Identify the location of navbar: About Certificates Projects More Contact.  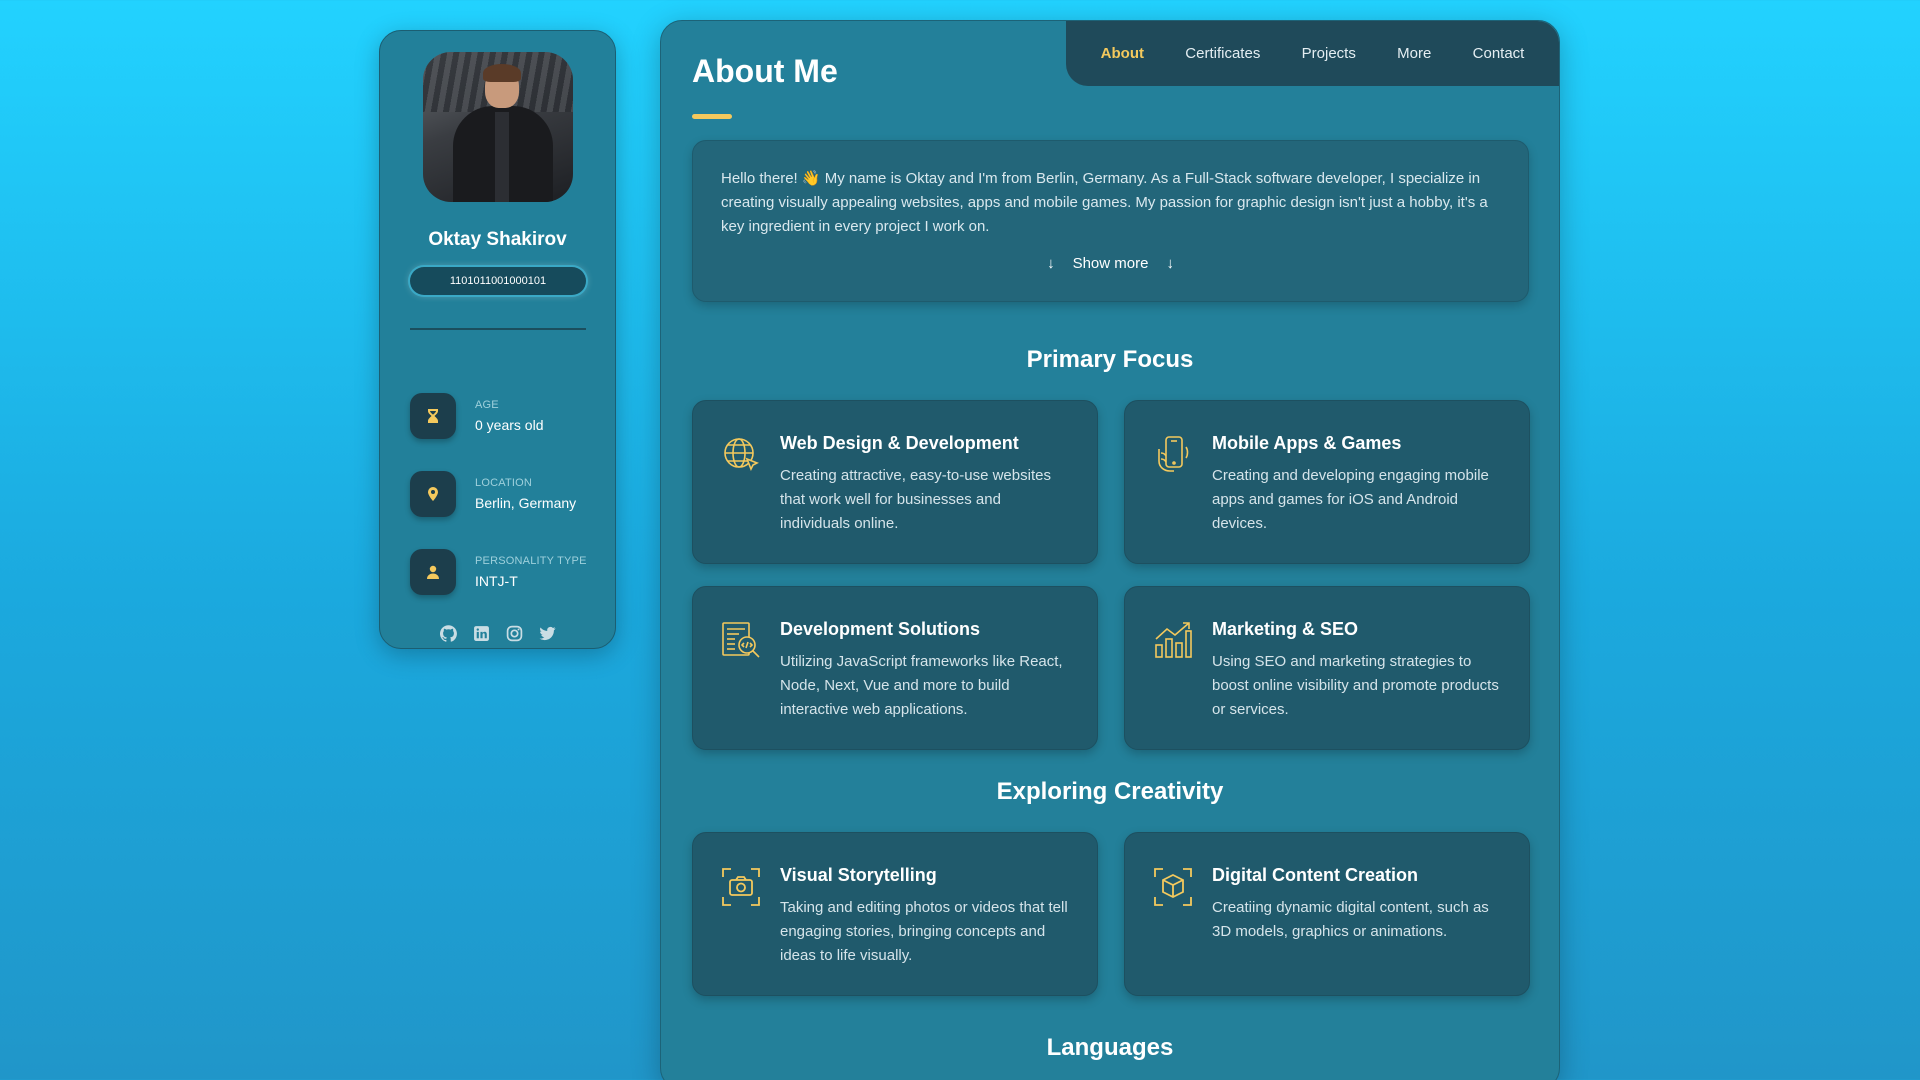
(1312, 53).